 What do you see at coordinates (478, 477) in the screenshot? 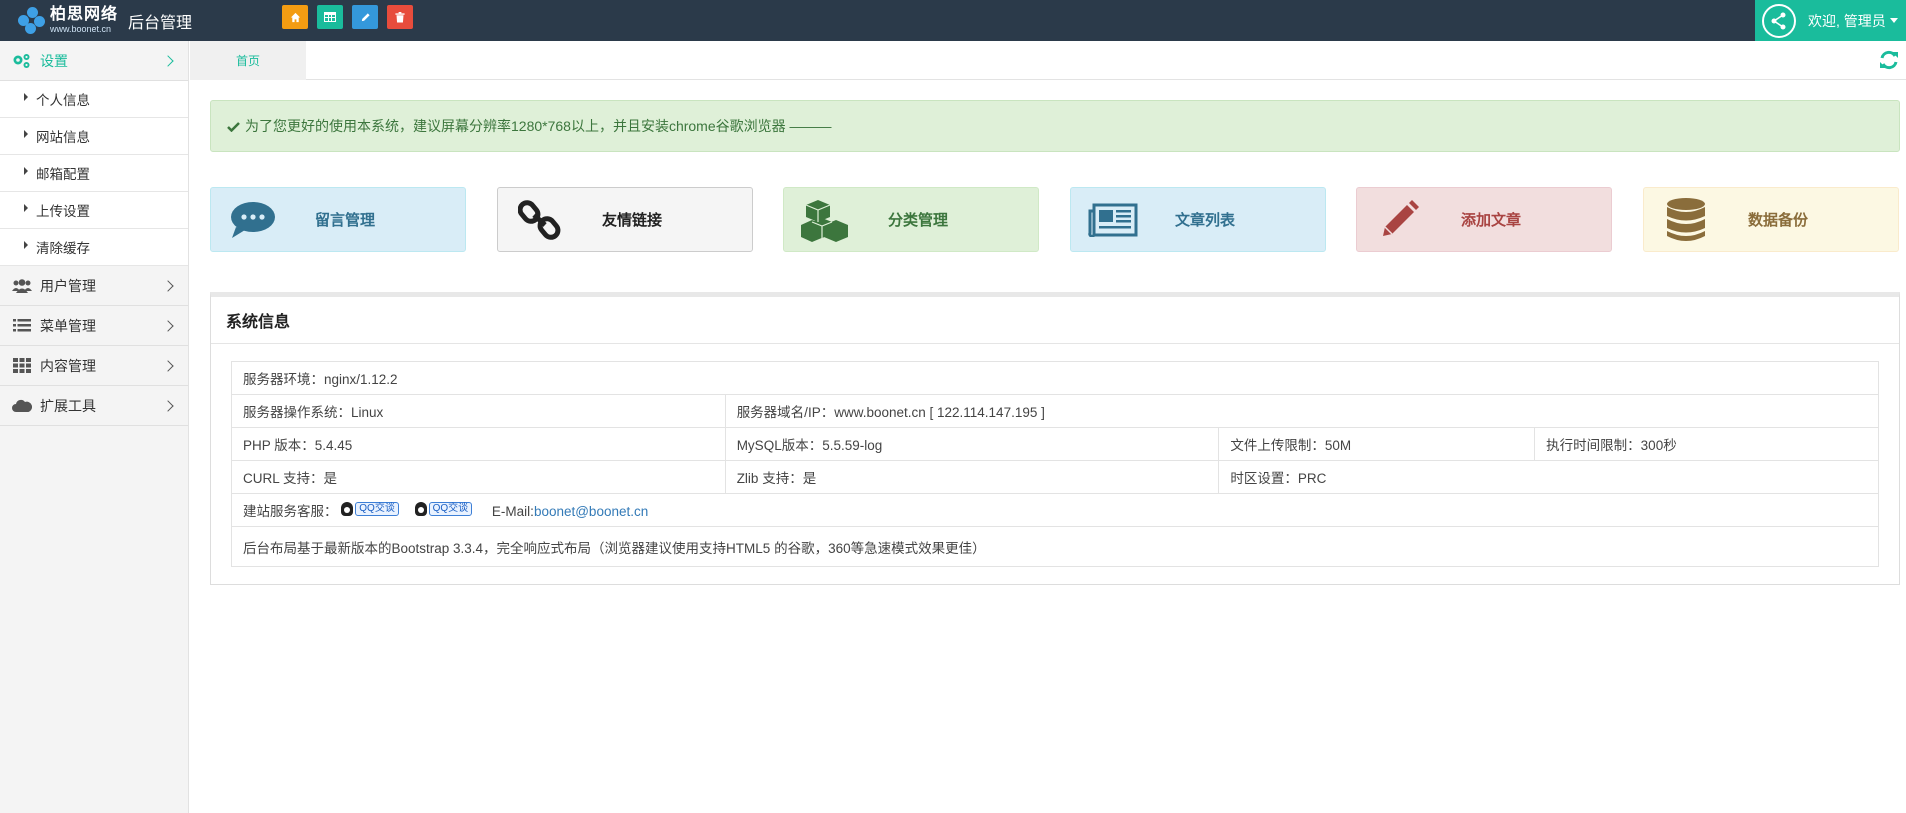
I see `curl-support: CURL 支持：是` at bounding box center [478, 477].